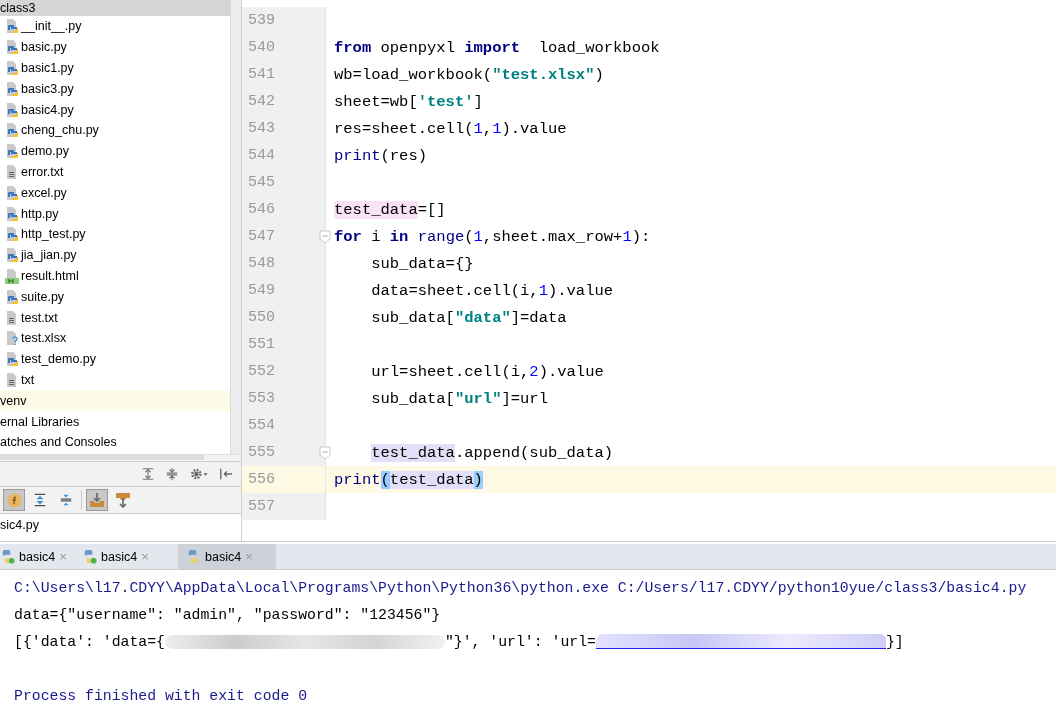 Image resolution: width=1056 pixels, height=718 pixels. I want to click on tree-item: test_demo.py, so click(115, 359).